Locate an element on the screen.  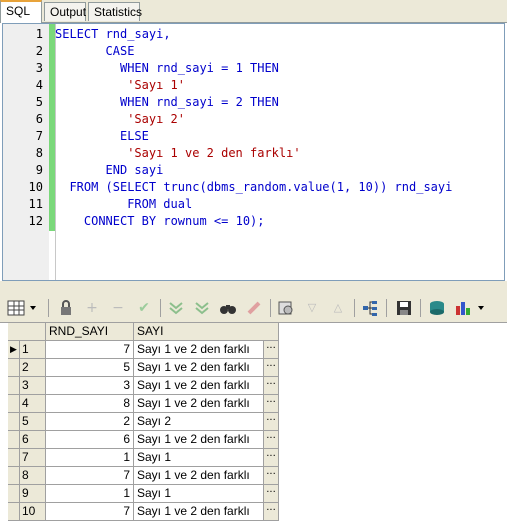
code-line: FROM dual is located at coordinates (159, 204).